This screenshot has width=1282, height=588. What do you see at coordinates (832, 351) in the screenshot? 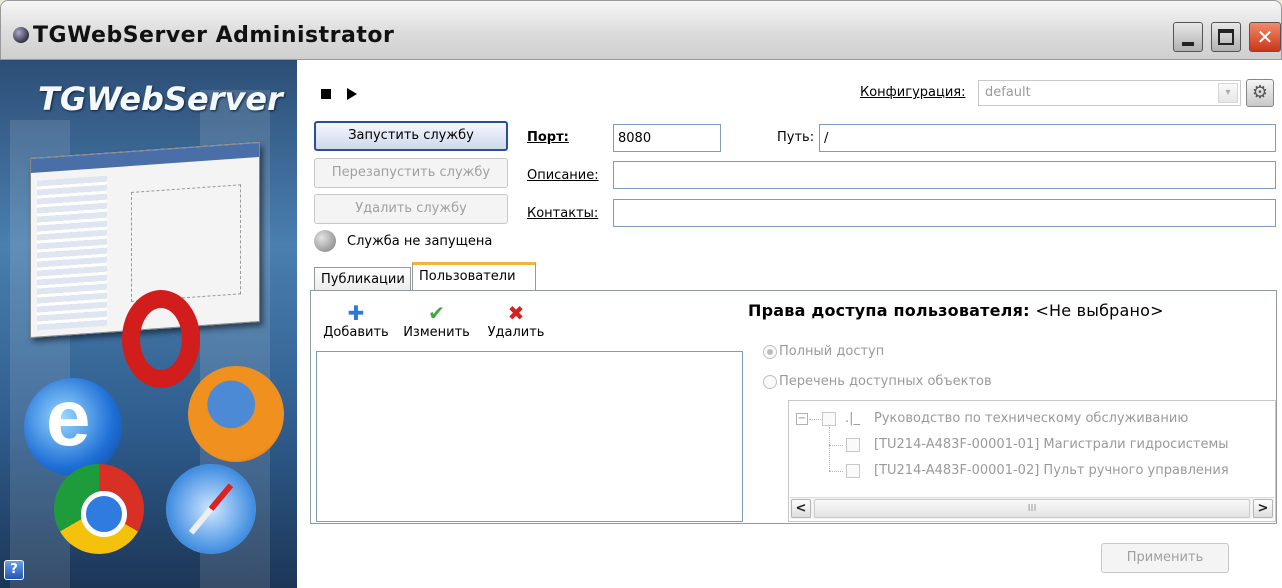
I see `full-access-label: Полный доступ` at bounding box center [832, 351].